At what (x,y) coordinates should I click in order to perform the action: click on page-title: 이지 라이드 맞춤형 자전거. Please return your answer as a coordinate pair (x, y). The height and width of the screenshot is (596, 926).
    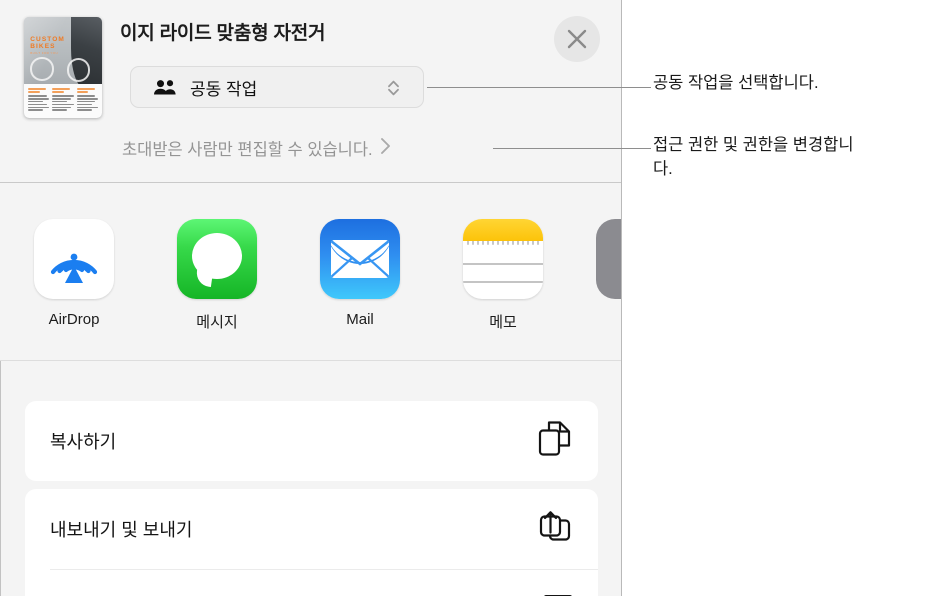
    Looking at the image, I should click on (223, 33).